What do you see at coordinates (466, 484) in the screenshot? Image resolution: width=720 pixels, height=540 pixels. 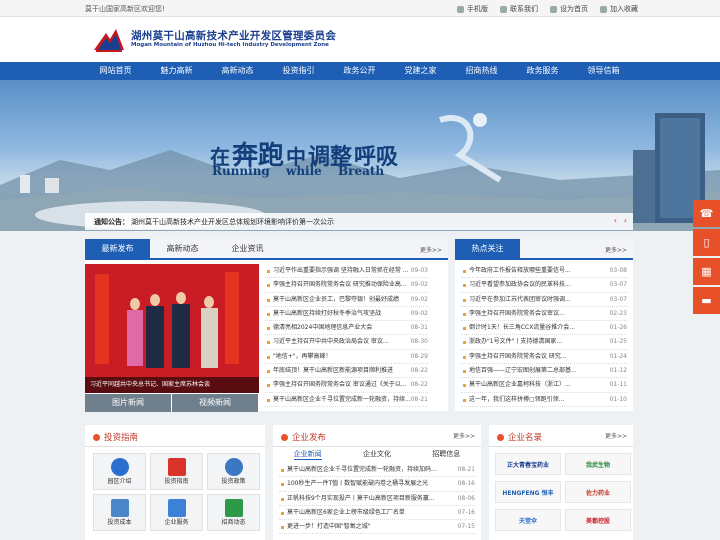 I see `item-date: 08-16` at bounding box center [466, 484].